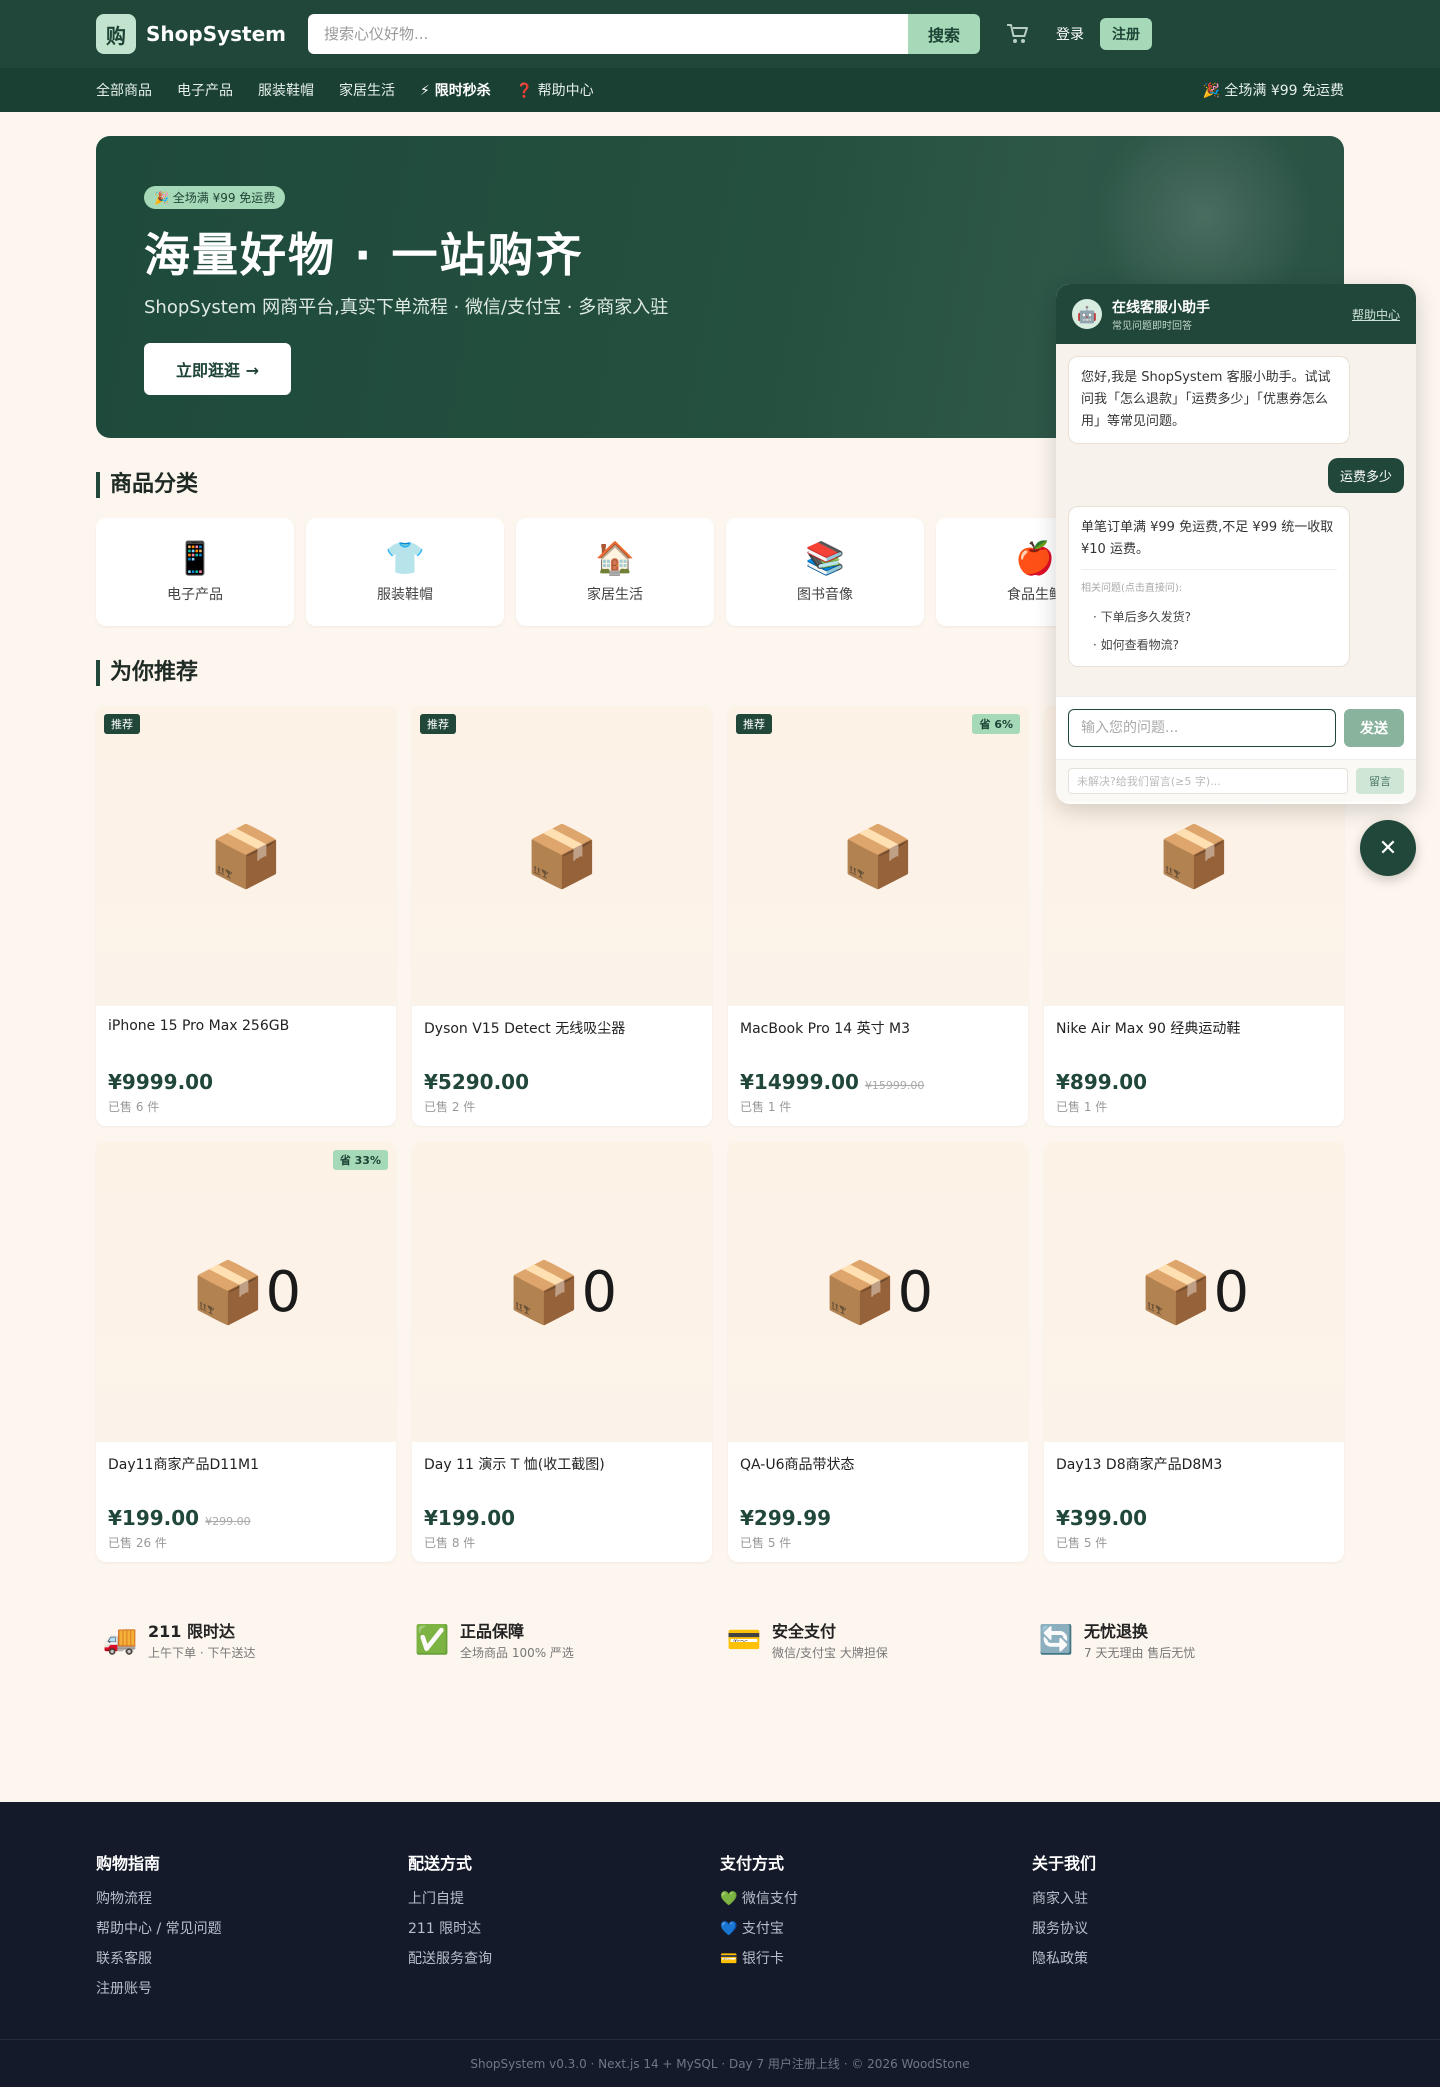 The width and height of the screenshot is (1440, 2087). Describe the element at coordinates (124, 90) in the screenshot. I see `nav-all-products: 全部商品` at that location.